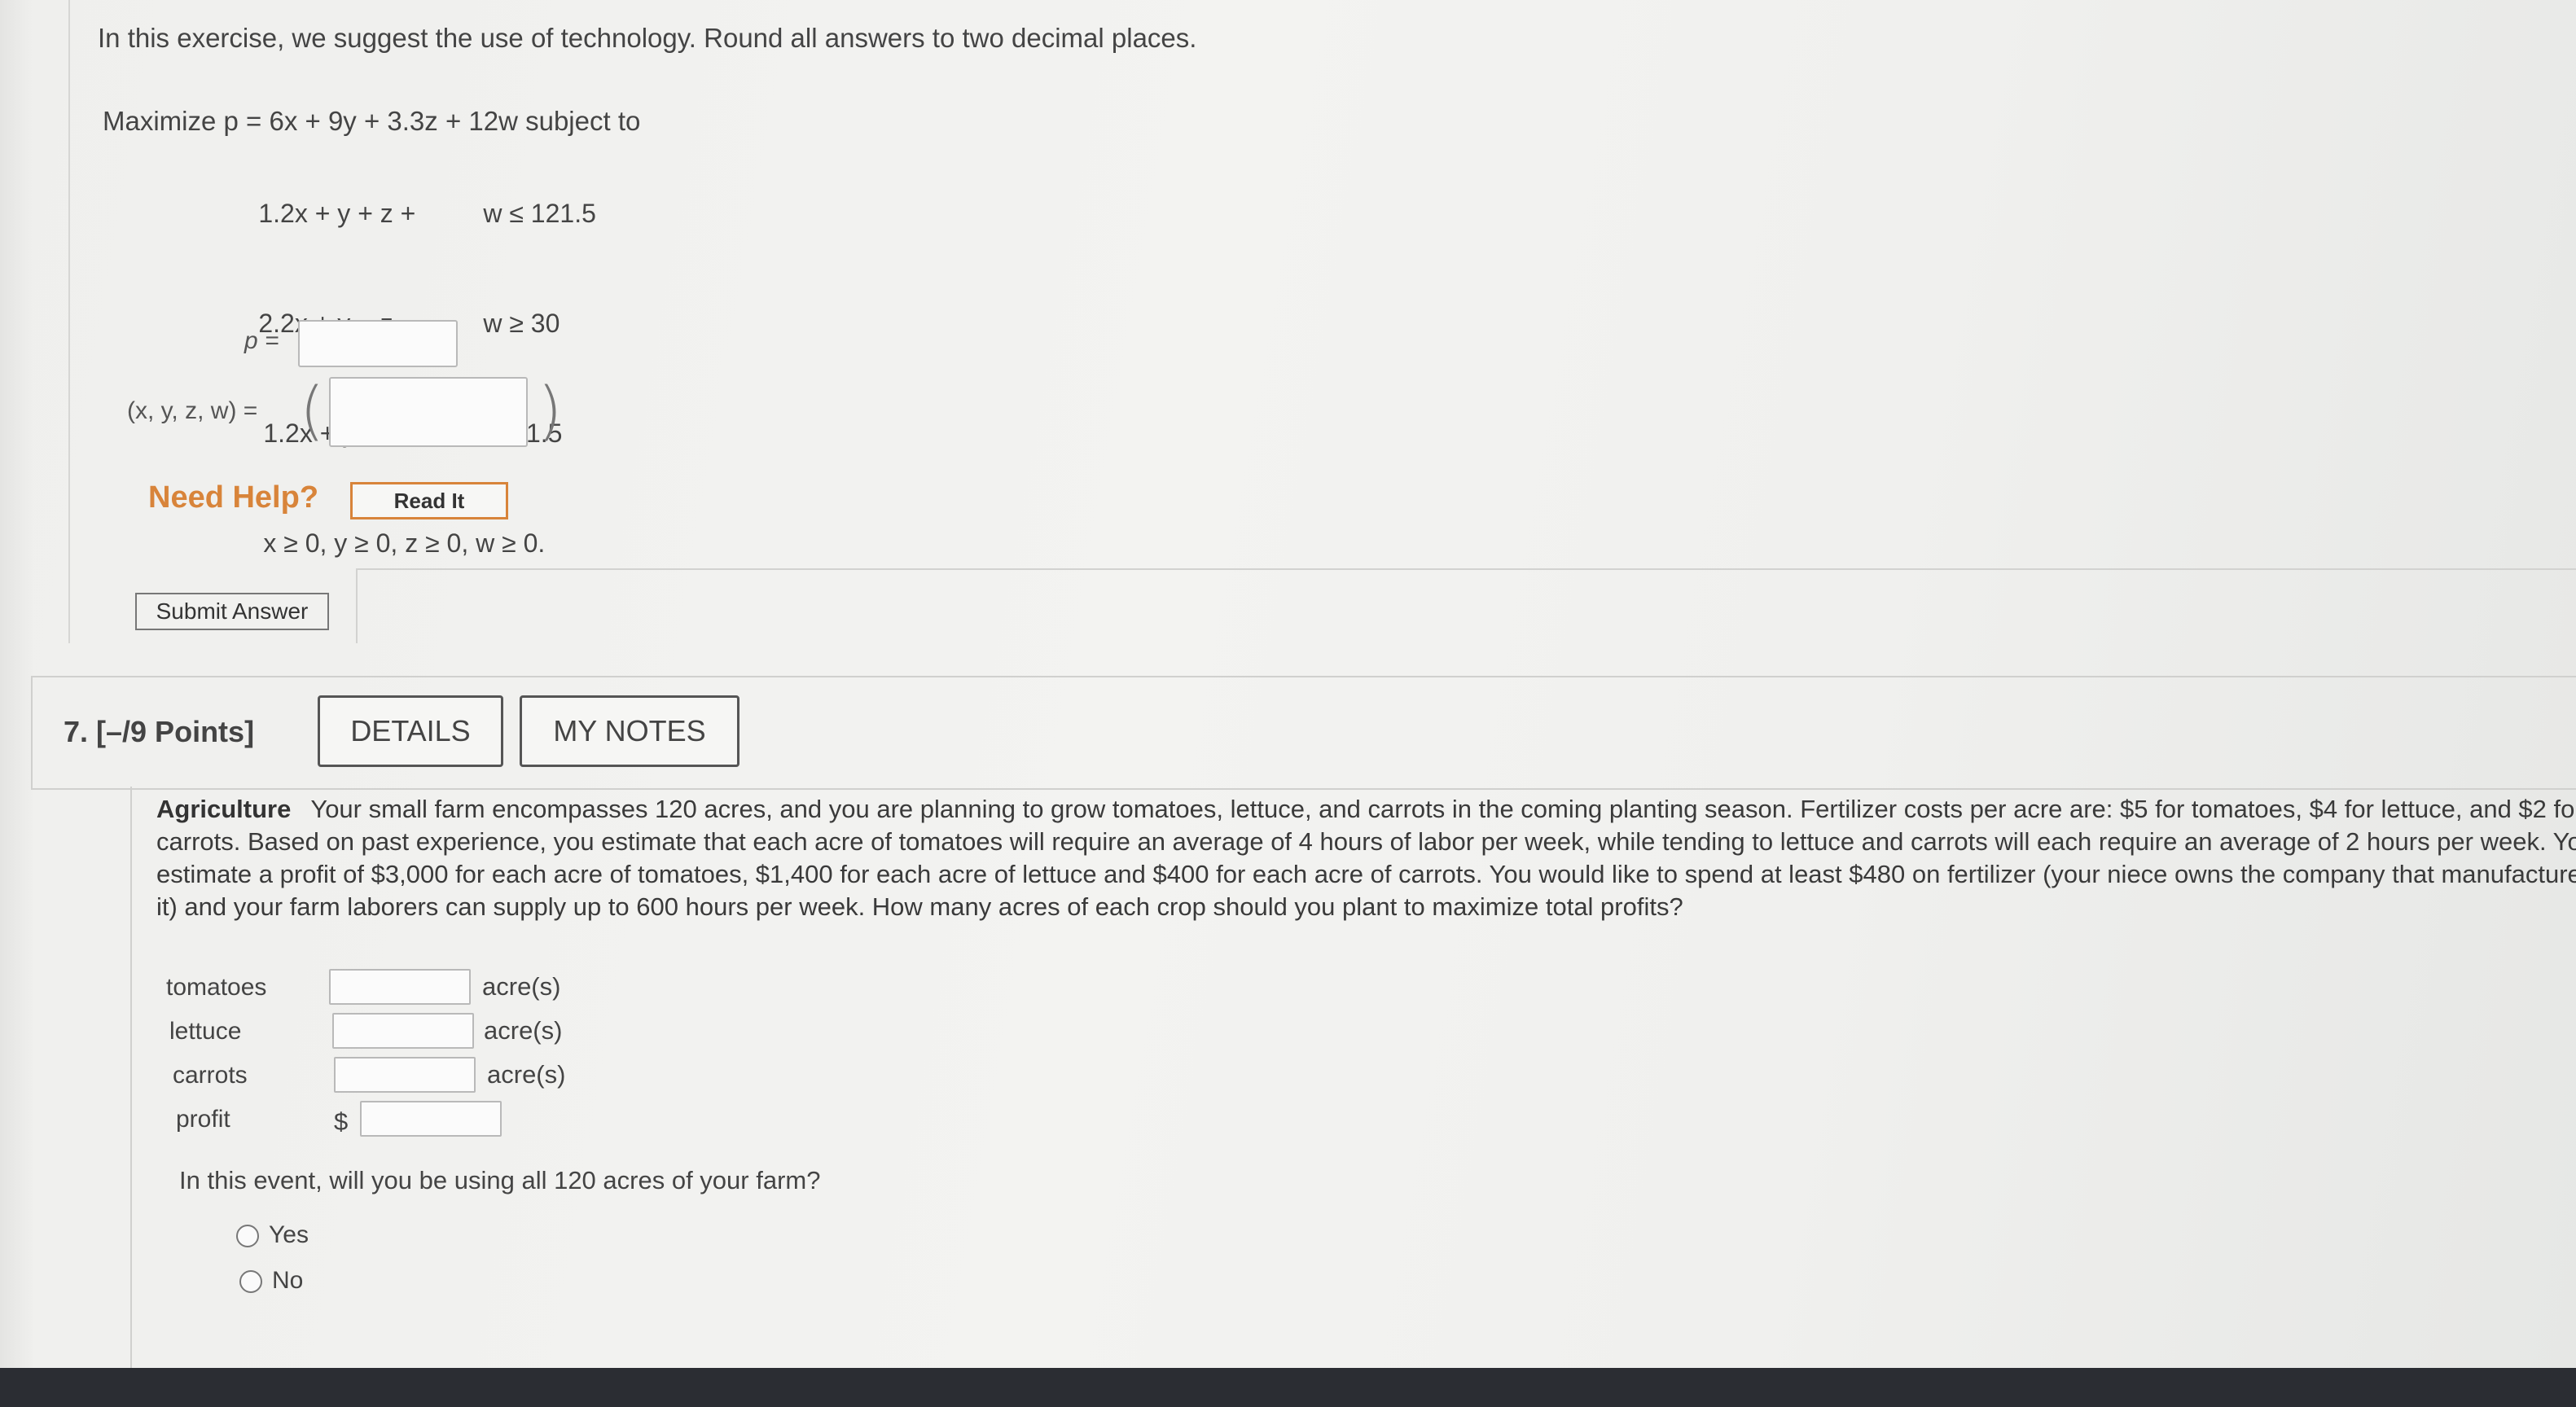 The width and height of the screenshot is (2576, 1407). Describe the element at coordinates (312, 412) in the screenshot. I see `open-paren: (` at that location.